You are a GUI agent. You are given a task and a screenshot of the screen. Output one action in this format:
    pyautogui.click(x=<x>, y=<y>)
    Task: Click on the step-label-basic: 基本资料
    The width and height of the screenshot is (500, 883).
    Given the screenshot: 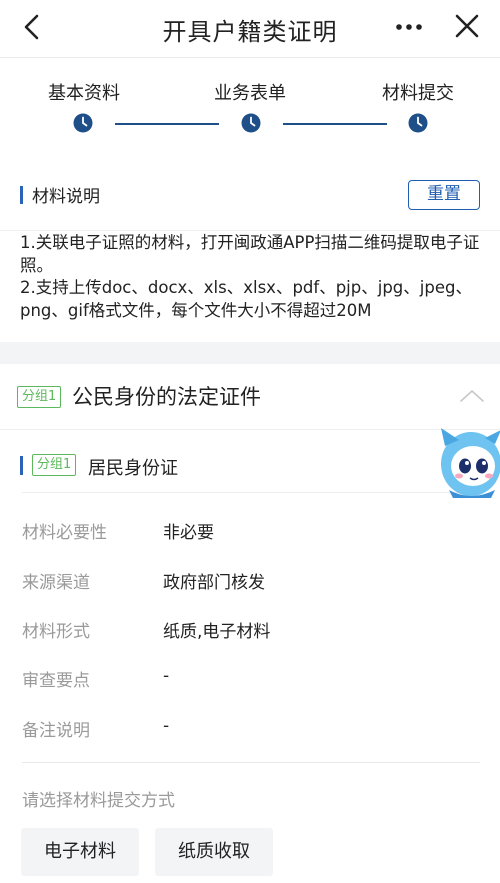 What is the action you would take?
    pyautogui.click(x=84, y=93)
    